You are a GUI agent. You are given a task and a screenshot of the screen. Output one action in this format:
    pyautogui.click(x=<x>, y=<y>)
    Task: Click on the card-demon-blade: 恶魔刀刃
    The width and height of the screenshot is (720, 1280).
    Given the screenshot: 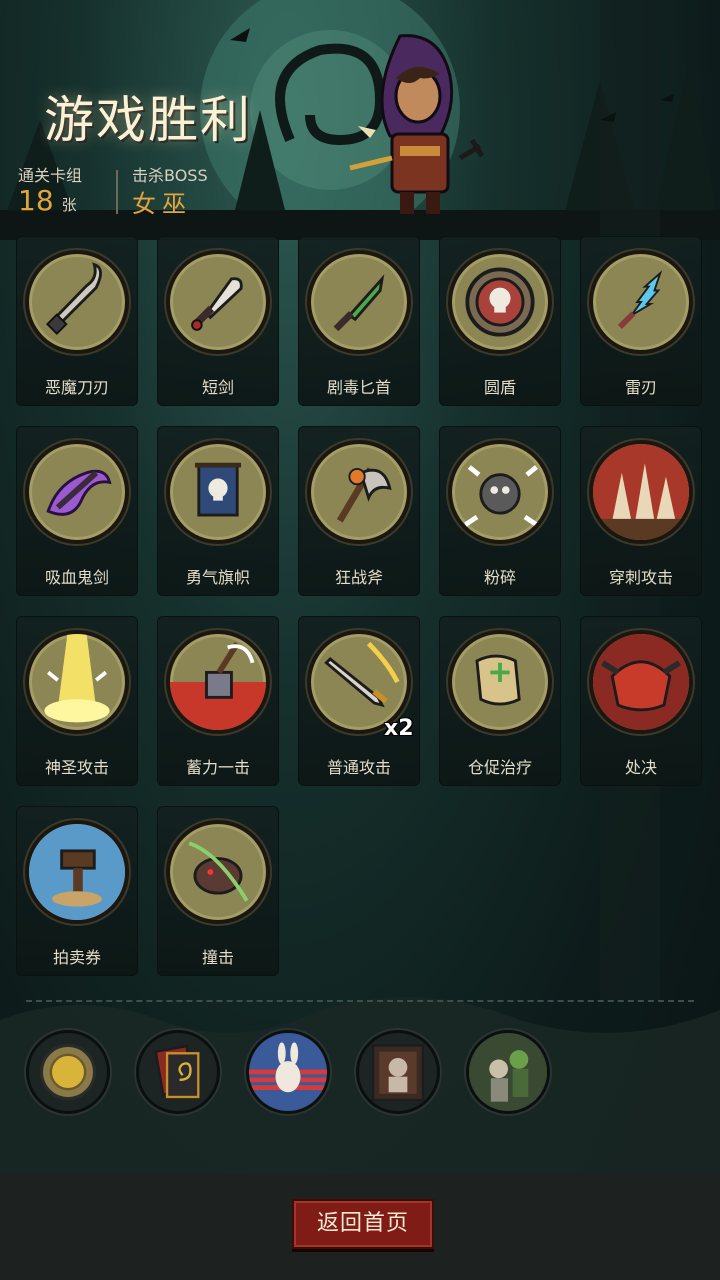 What is the action you would take?
    pyautogui.click(x=77, y=321)
    